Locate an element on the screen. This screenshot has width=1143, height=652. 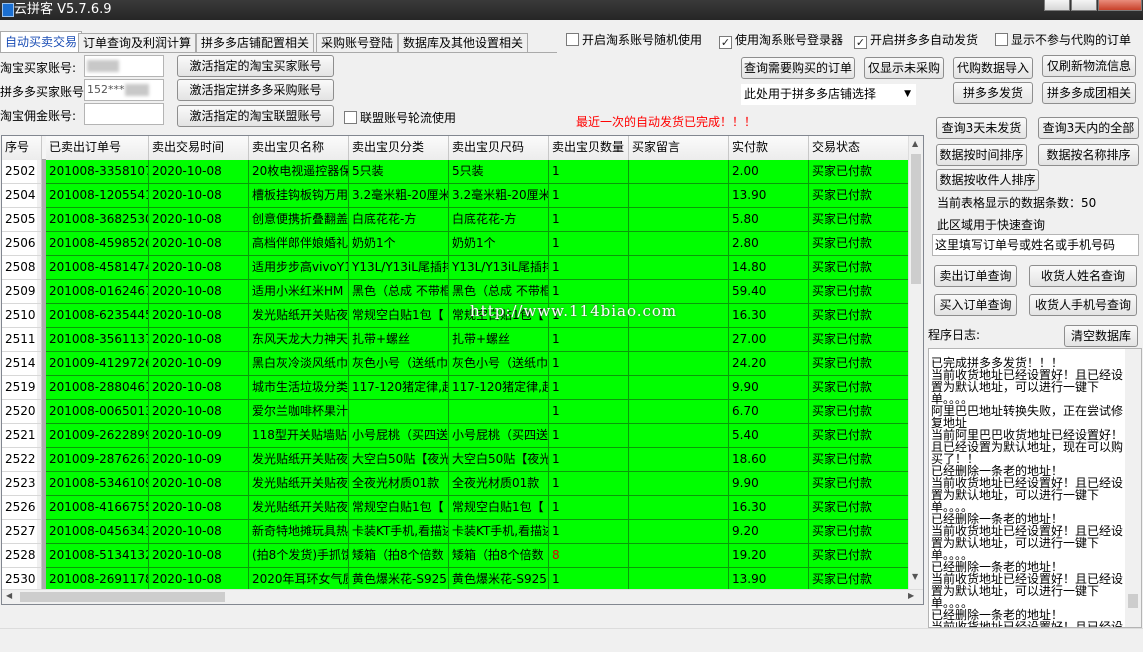
table-cell: 2.00 is located at coordinates (769, 172).